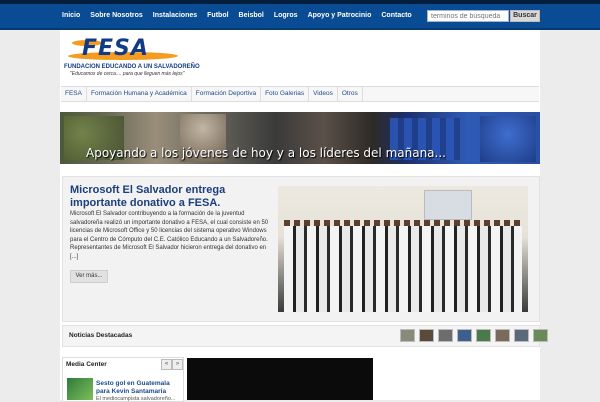 The width and height of the screenshot is (600, 402). I want to click on nav-item-inicio: Inicio, so click(71, 15).